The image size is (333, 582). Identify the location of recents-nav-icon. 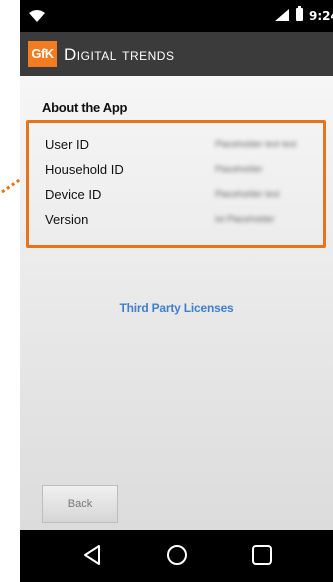
(262, 555).